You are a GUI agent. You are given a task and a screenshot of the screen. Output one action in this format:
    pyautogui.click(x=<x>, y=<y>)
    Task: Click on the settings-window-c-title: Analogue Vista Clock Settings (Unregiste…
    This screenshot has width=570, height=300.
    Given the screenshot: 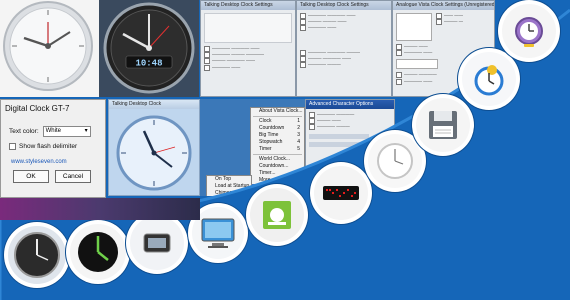 What is the action you would take?
    pyautogui.click(x=443, y=5)
    